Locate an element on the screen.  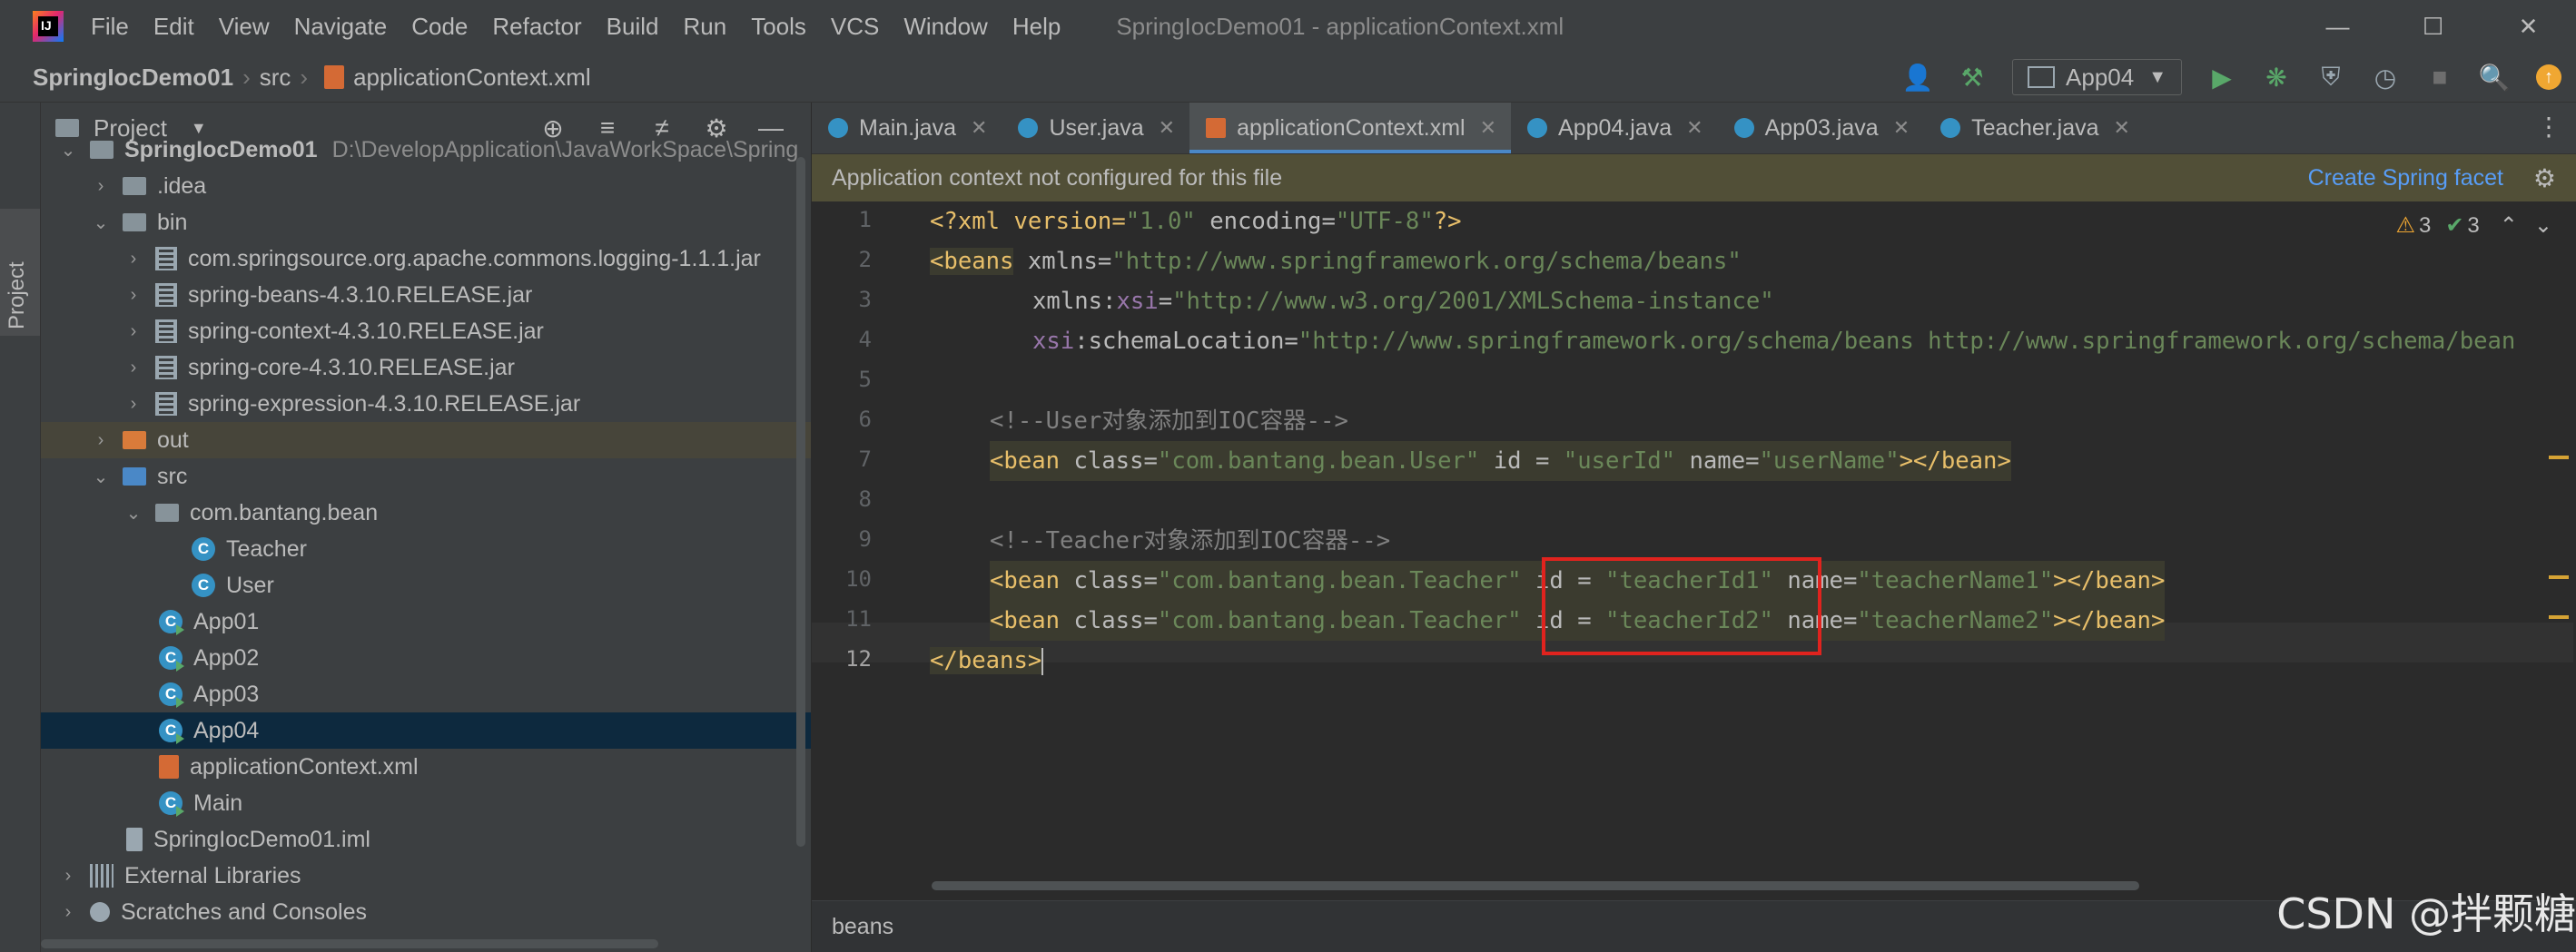
scratches-icon is located at coordinates (100, 912).